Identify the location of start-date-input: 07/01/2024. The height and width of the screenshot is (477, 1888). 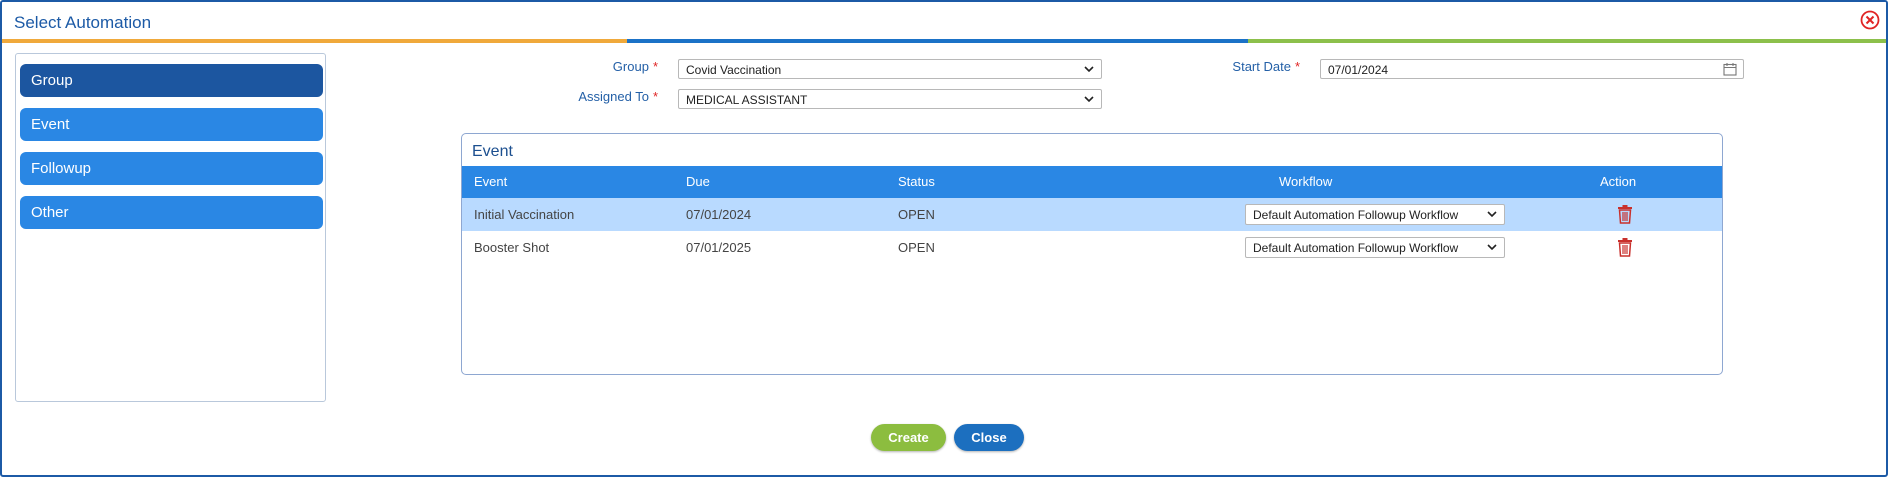
(1532, 69).